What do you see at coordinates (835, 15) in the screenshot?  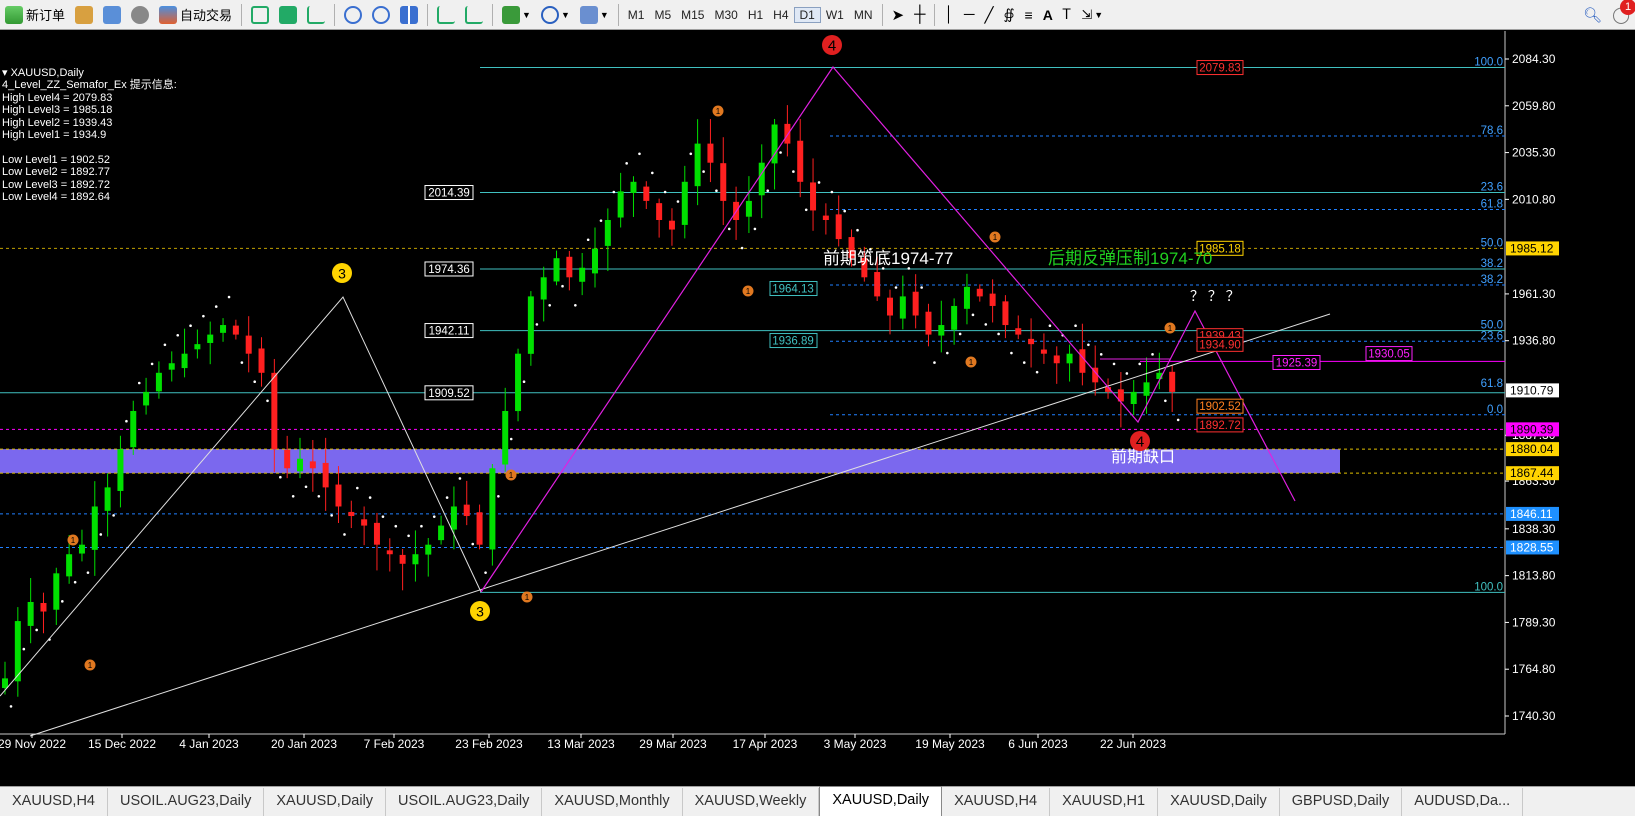 I see `timeframe-w1: W1` at bounding box center [835, 15].